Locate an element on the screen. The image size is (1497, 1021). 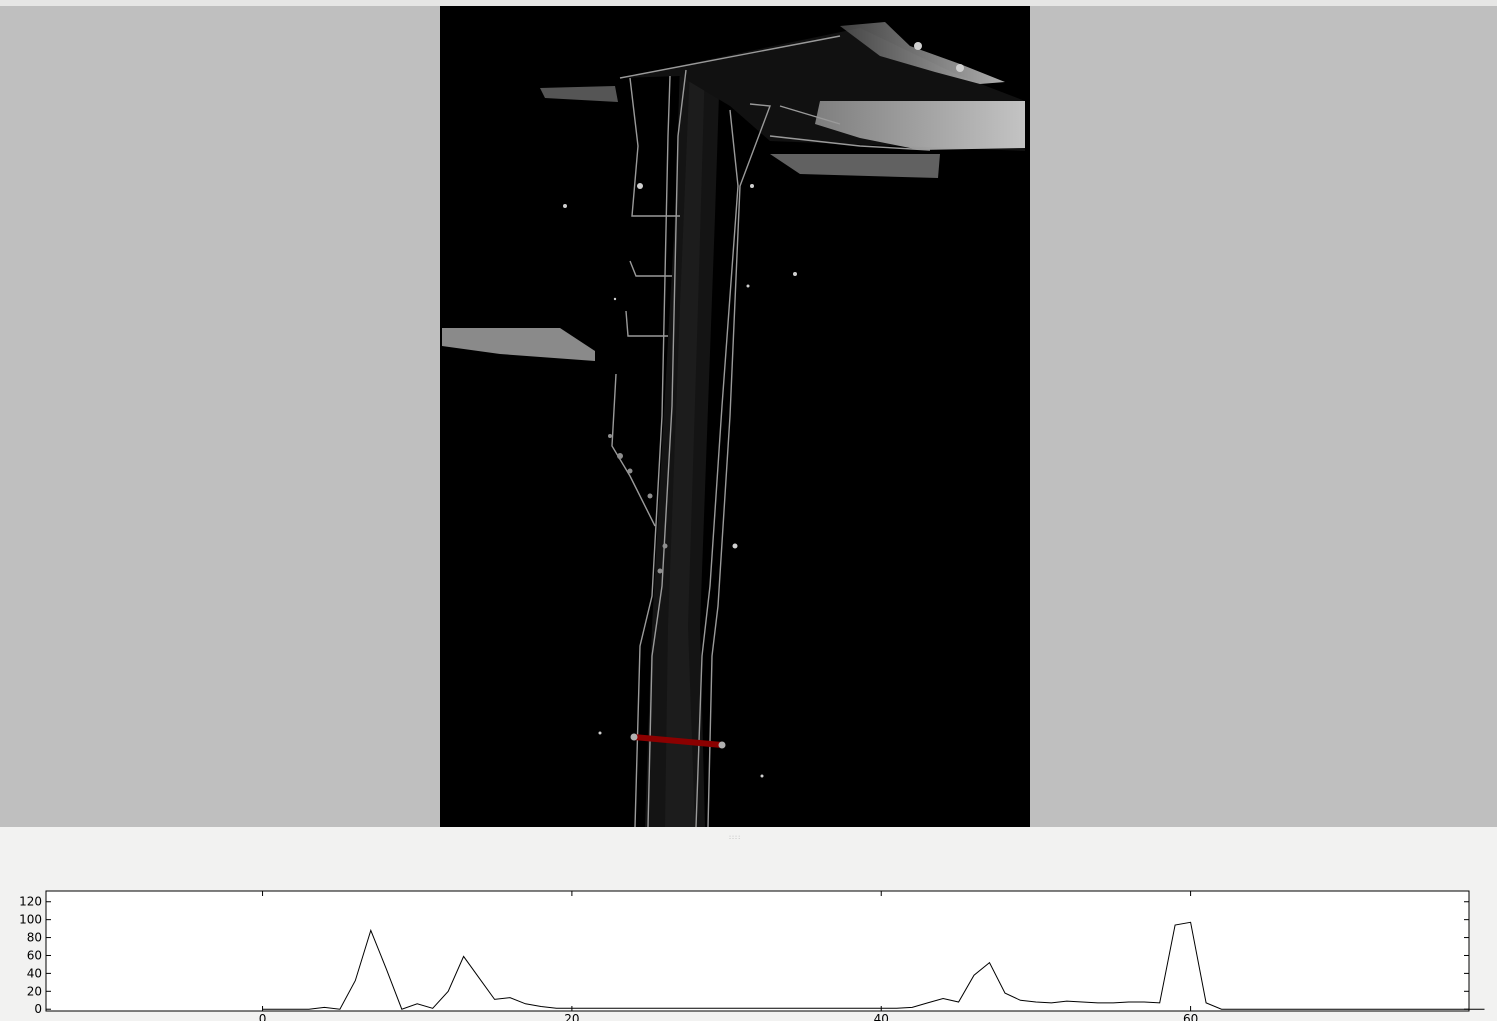
y-tick-label: 80 is located at coordinates (34, 938).